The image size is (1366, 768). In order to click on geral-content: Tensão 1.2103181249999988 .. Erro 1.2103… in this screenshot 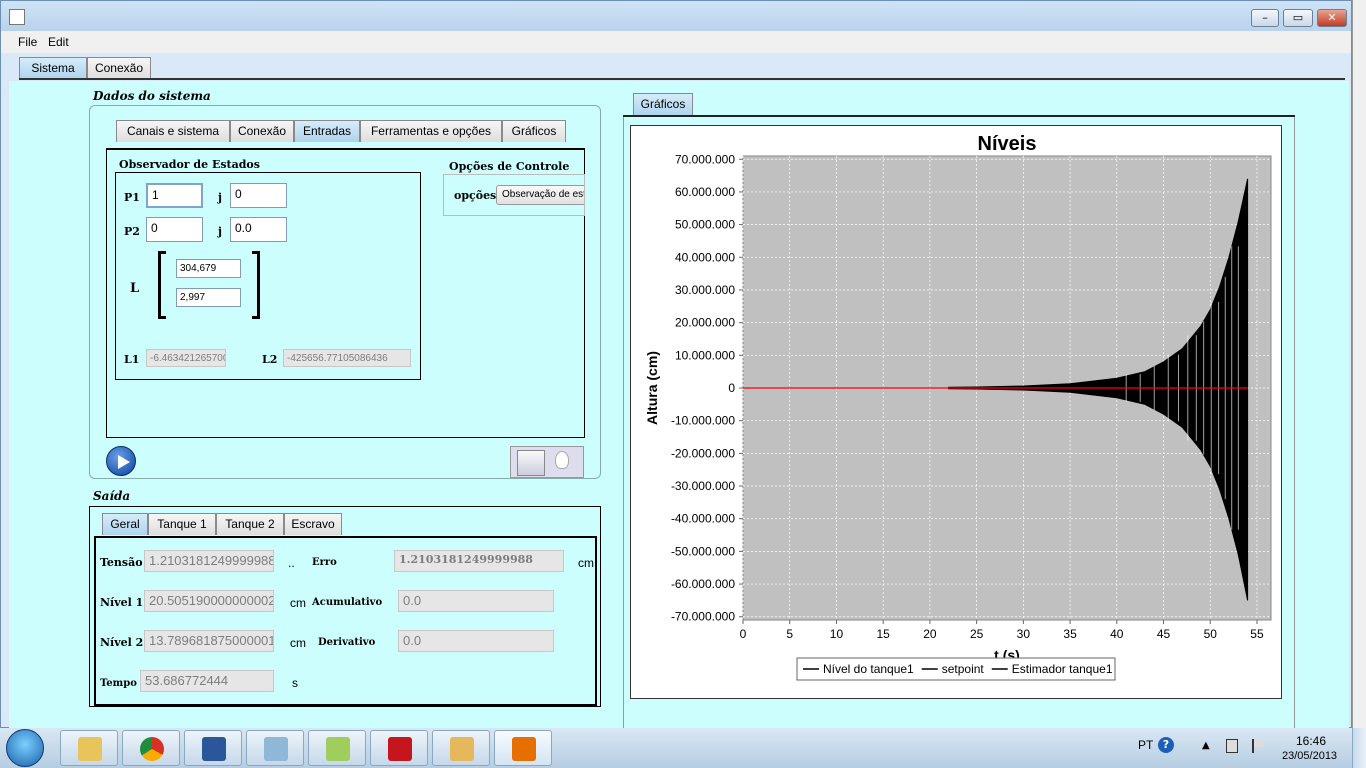, I will do `click(345, 621)`.